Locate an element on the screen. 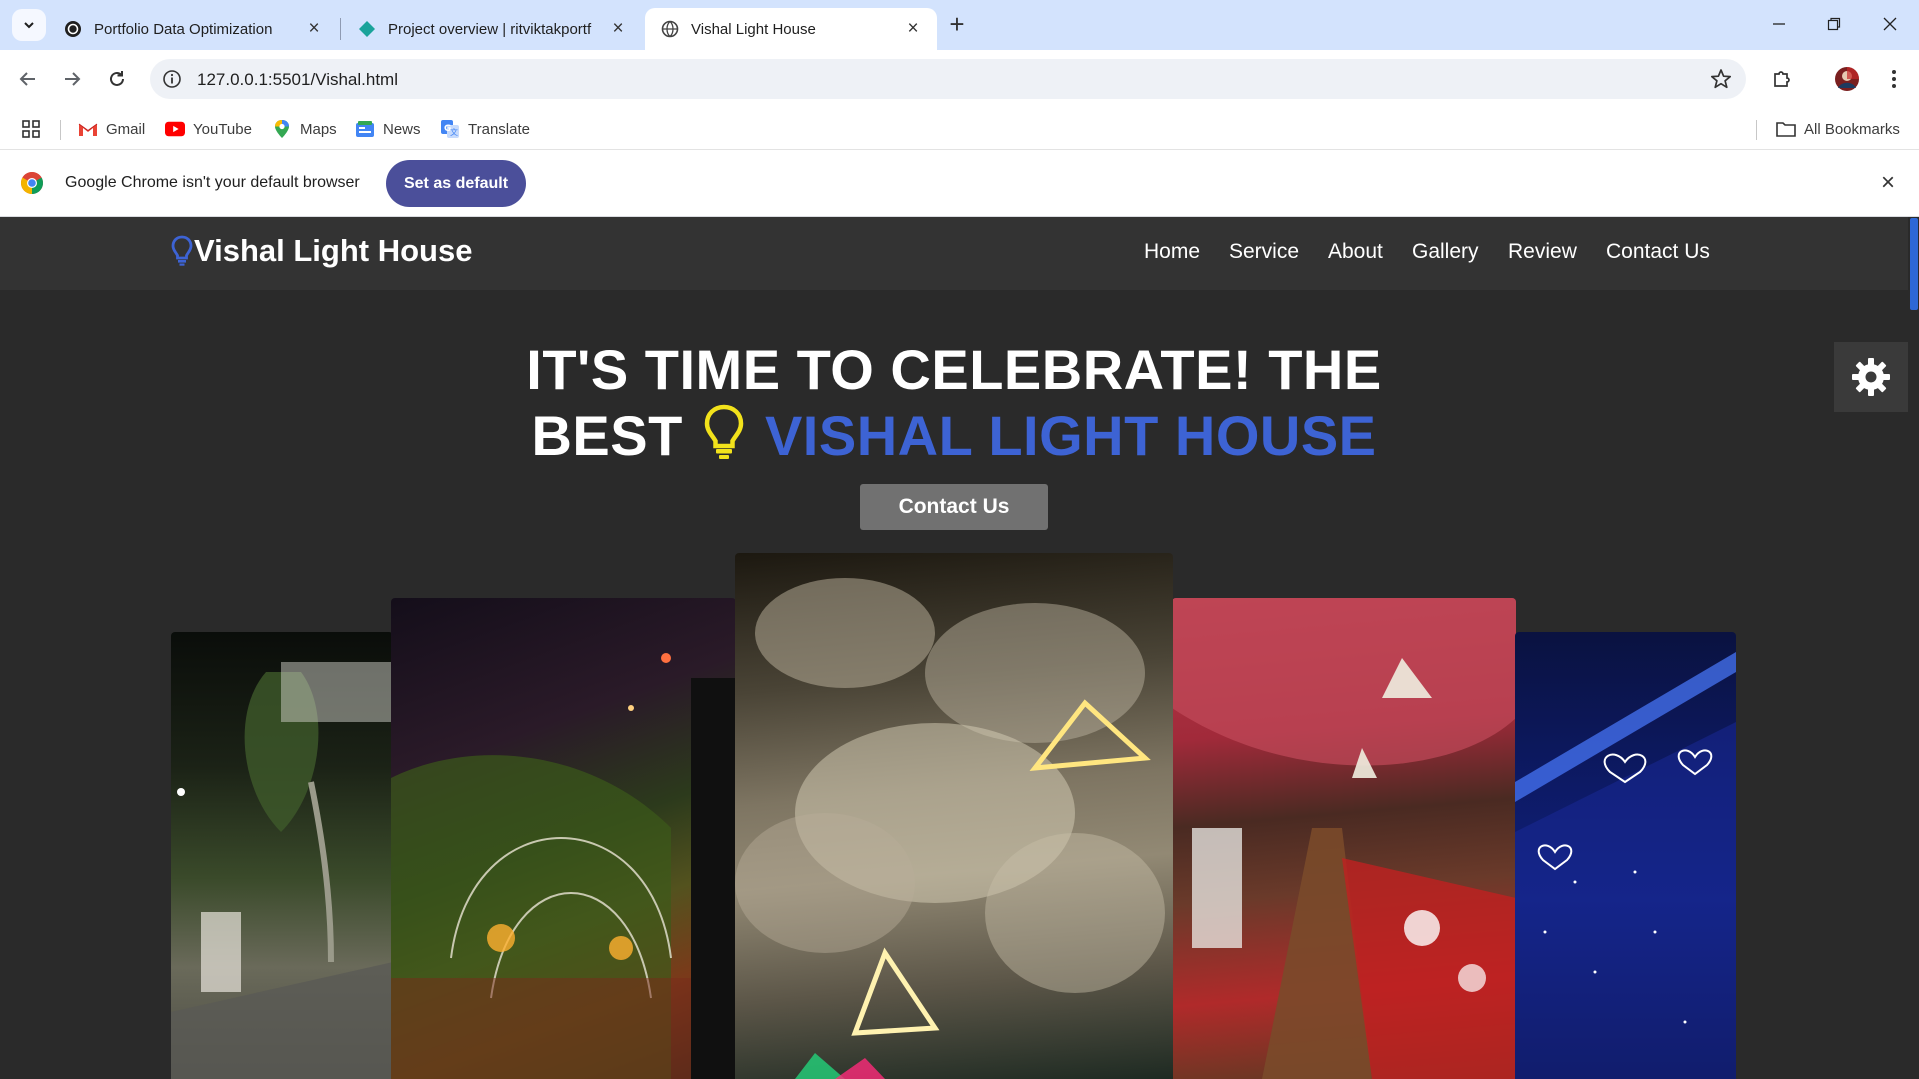  news-icon is located at coordinates (365, 129).